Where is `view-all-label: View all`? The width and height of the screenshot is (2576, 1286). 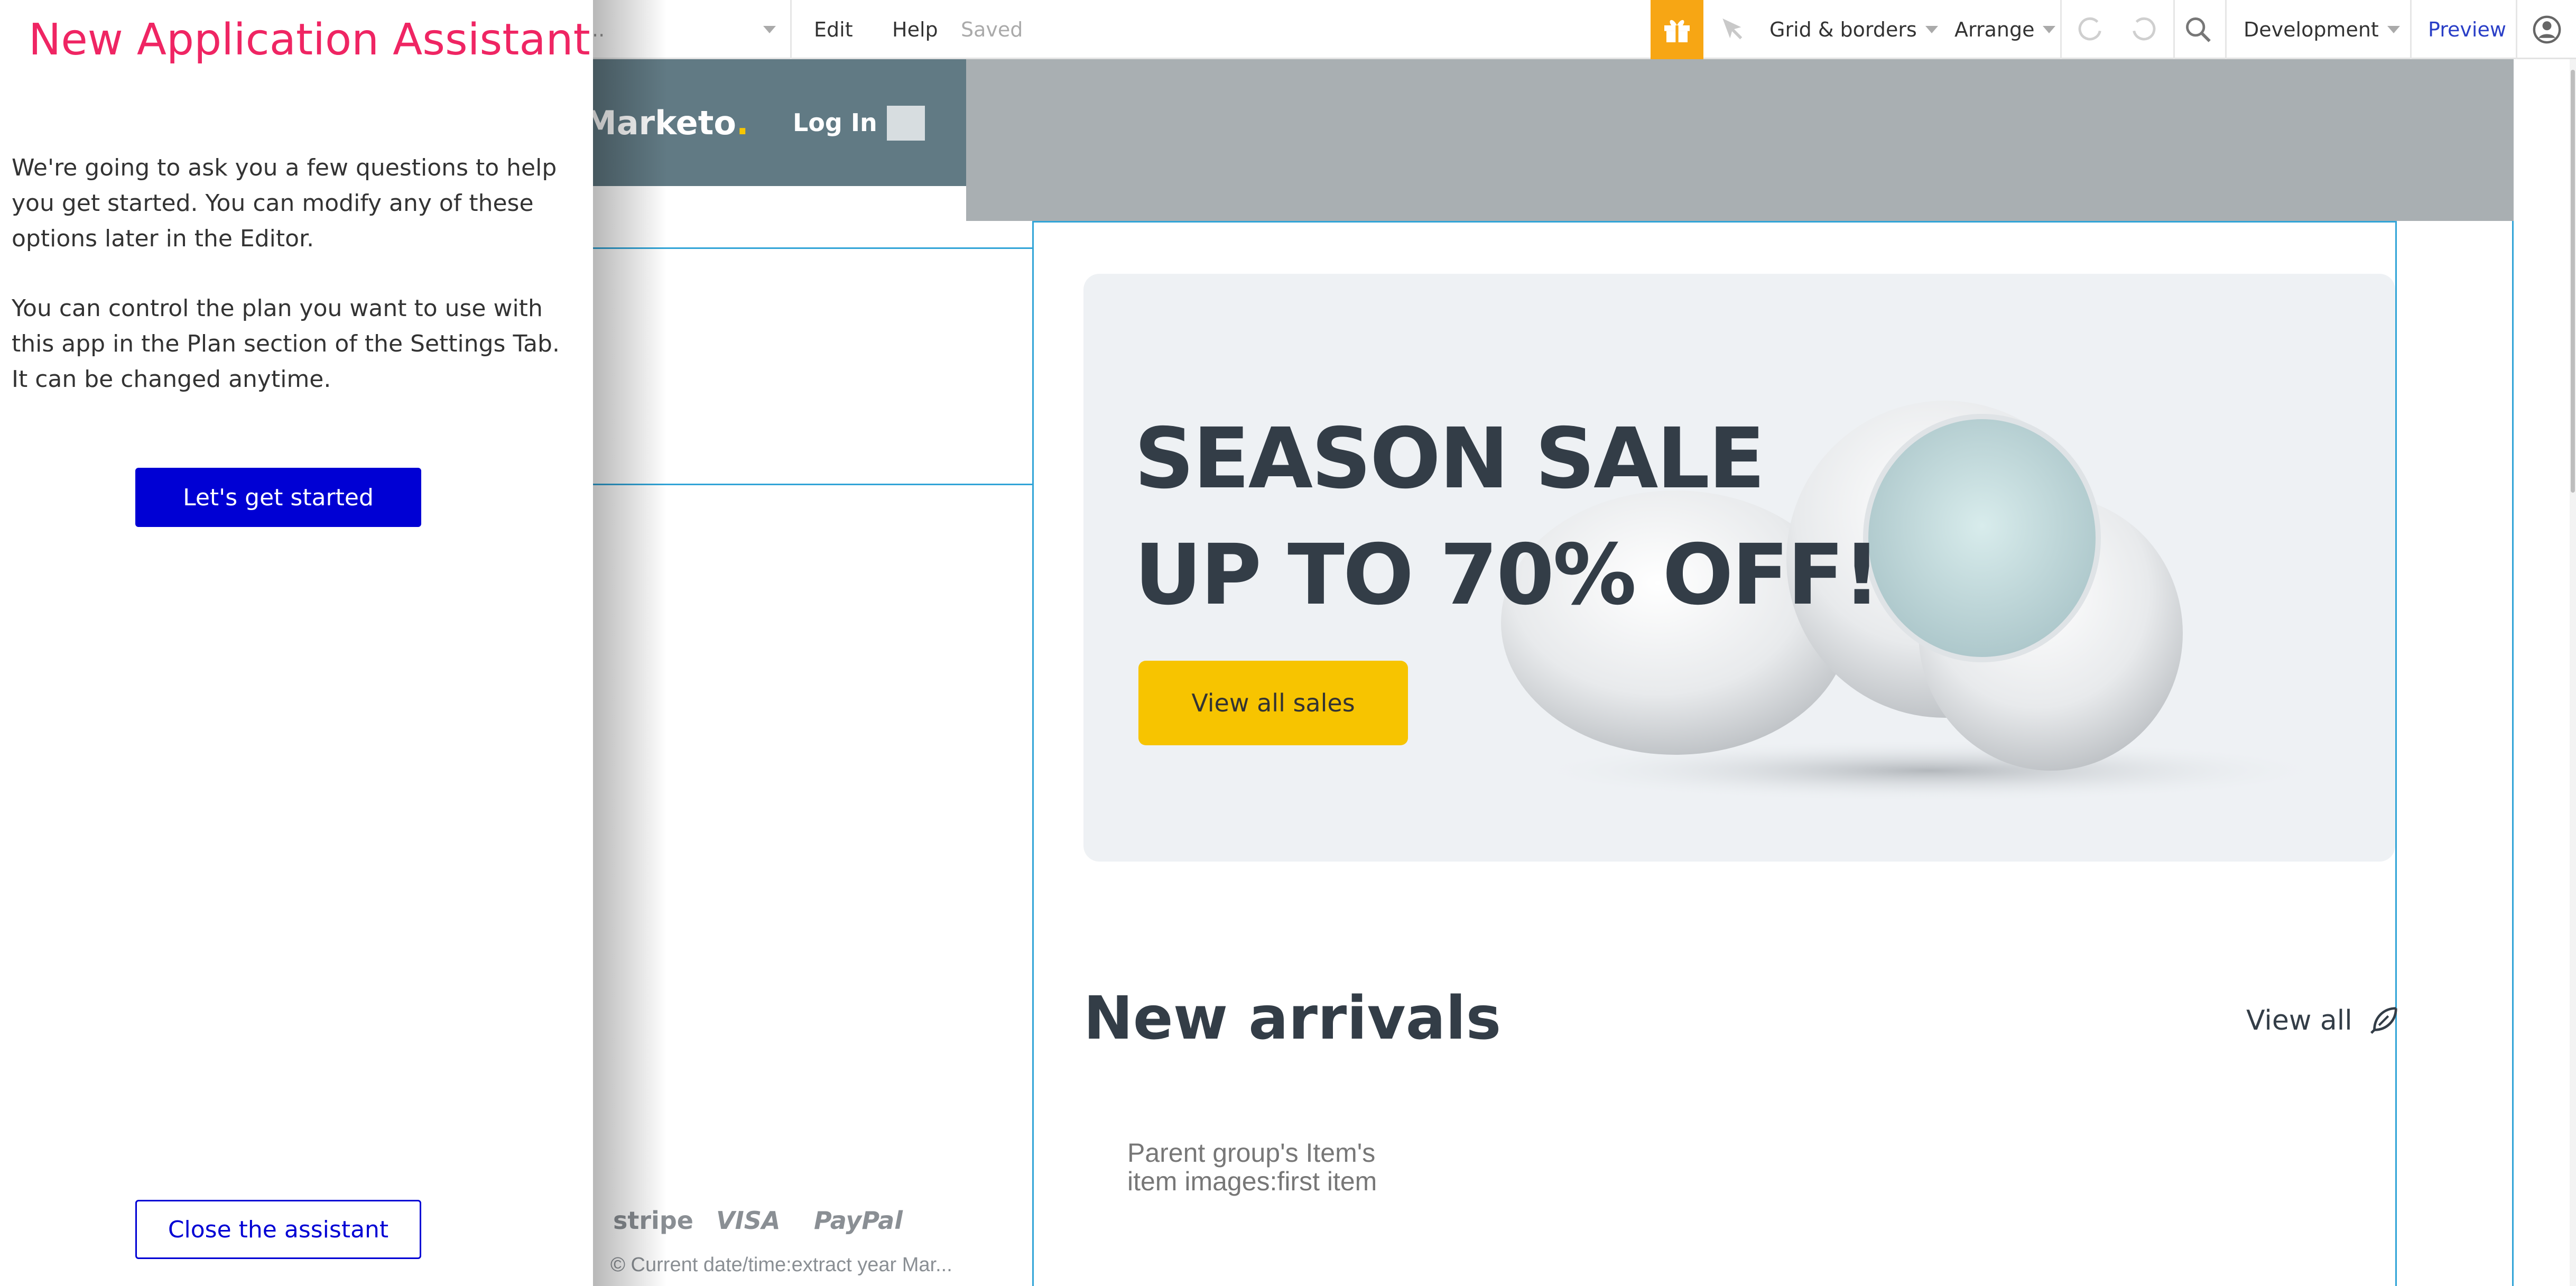 view-all-label: View all is located at coordinates (2299, 1021).